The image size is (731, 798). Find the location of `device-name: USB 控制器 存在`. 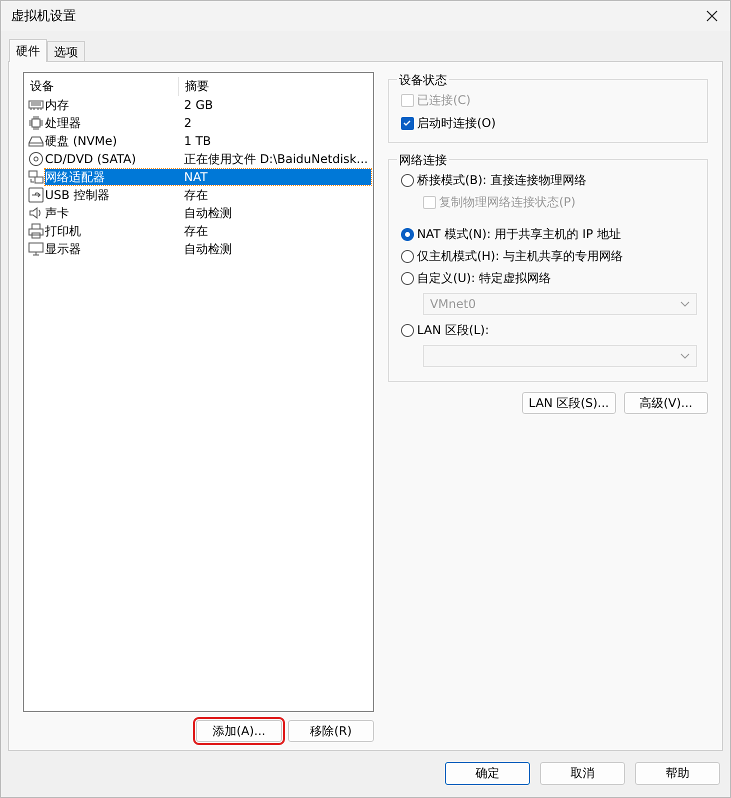

device-name: USB 控制器 存在 is located at coordinates (208, 195).